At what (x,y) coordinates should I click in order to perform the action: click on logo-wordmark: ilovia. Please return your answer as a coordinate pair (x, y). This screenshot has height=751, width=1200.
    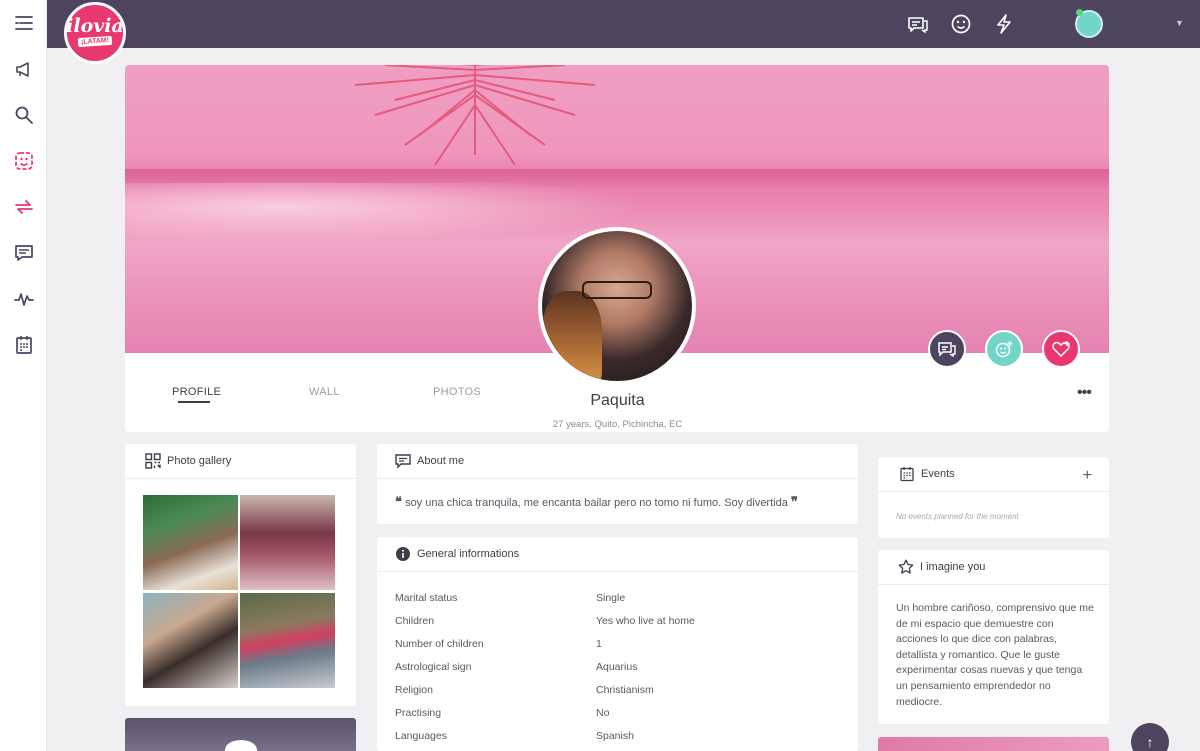
    Looking at the image, I should click on (95, 25).